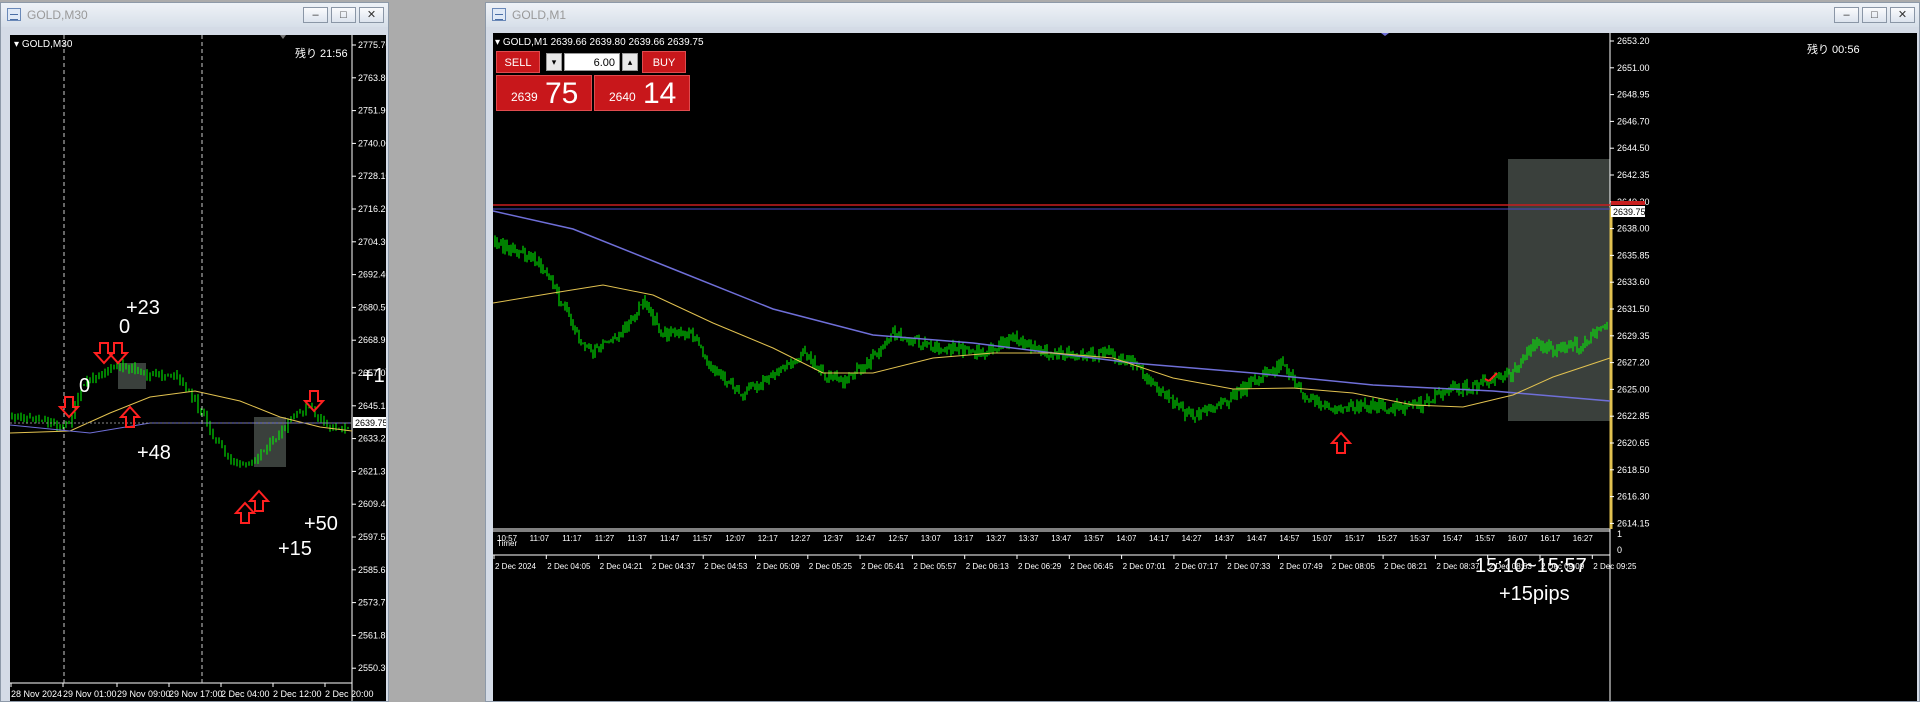 This screenshot has height=702, width=1920. I want to click on annotation-pips: +15pips, so click(1534, 594).